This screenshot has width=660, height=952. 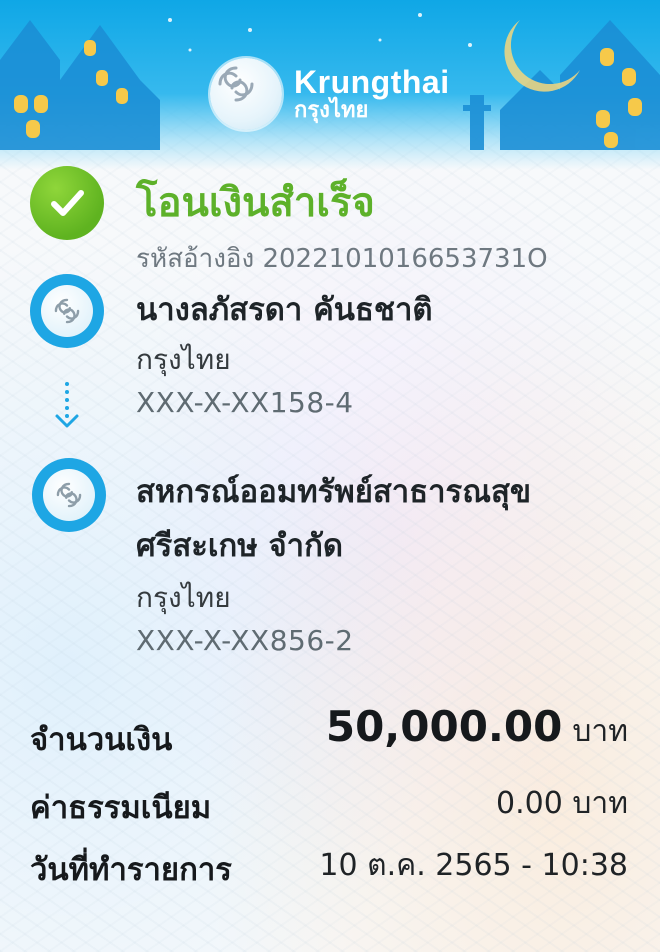 What do you see at coordinates (284, 310) in the screenshot?
I see `sender-name: นางลภัสรดา คันธชาติ` at bounding box center [284, 310].